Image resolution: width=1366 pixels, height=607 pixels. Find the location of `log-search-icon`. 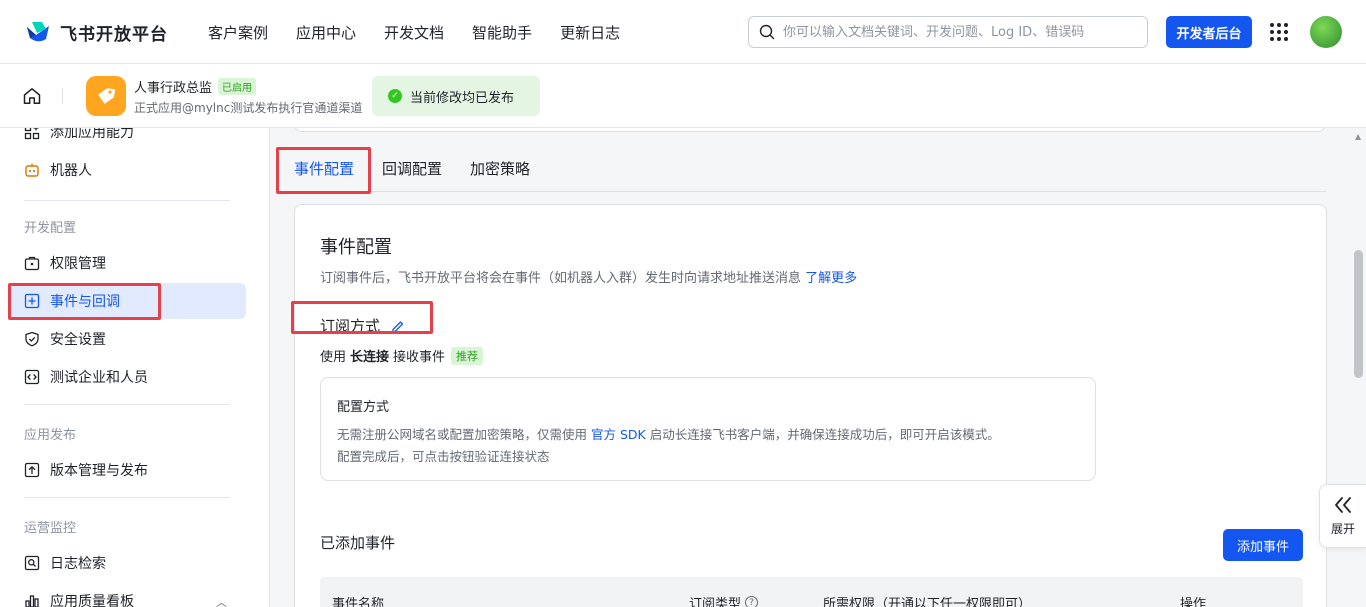

log-search-icon is located at coordinates (32, 563).